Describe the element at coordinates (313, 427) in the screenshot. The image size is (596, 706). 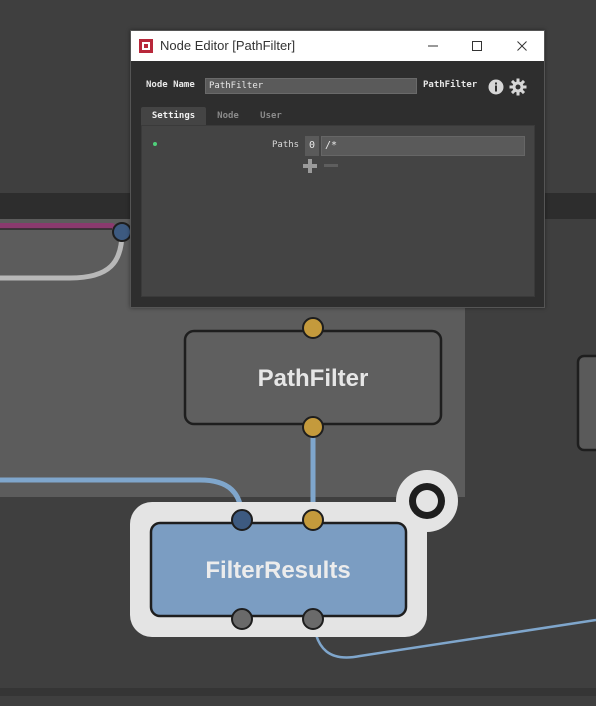
I see `pathfilter-out-plug` at that location.